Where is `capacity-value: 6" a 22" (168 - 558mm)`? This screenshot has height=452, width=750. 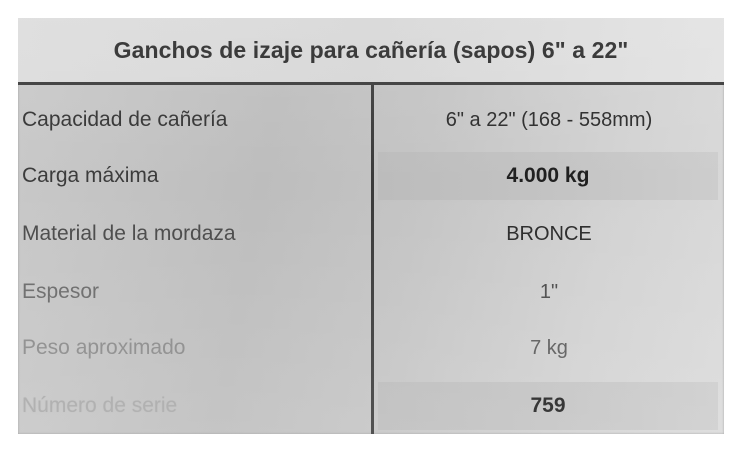 capacity-value: 6" a 22" (168 - 558mm) is located at coordinates (549, 119).